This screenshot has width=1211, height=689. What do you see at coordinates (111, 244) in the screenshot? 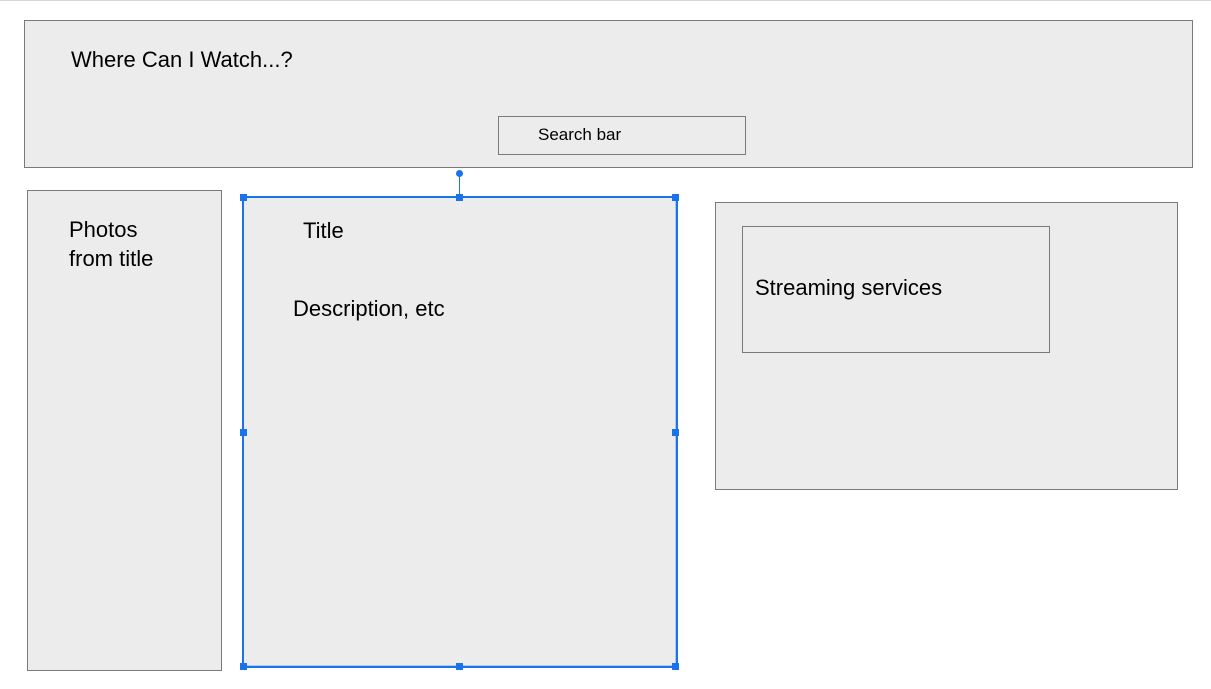
I see `photos-label: Photos from title` at bounding box center [111, 244].